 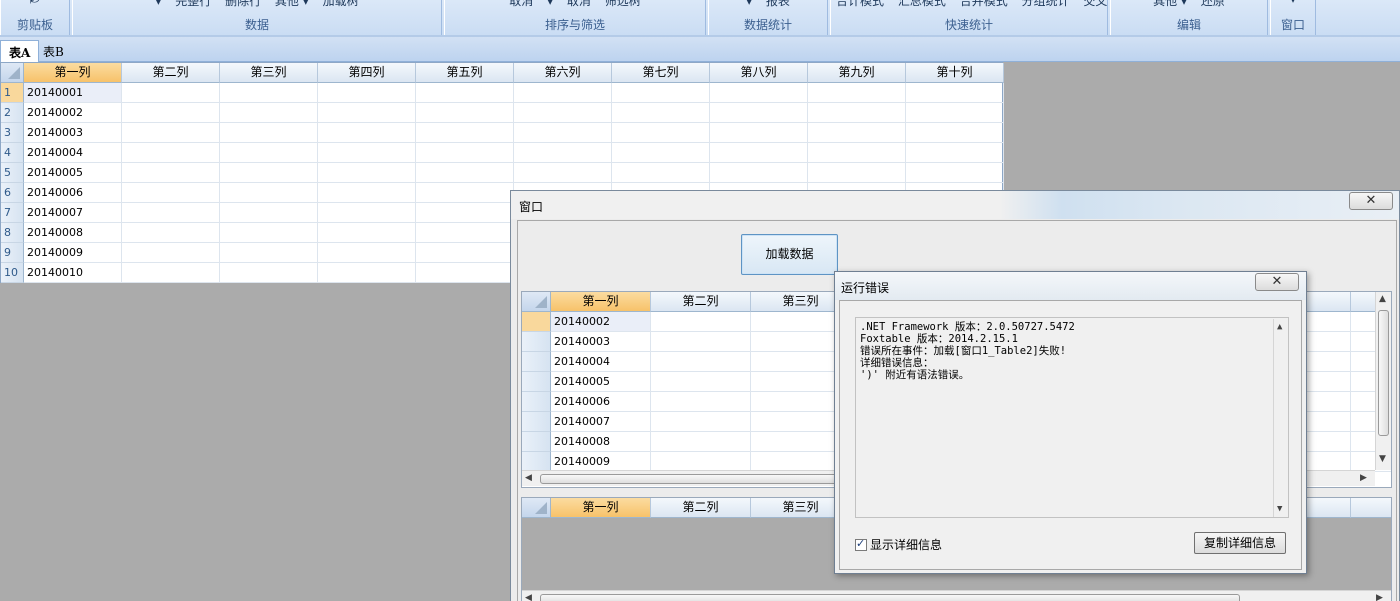 What do you see at coordinates (1170, 4) in the screenshot?
I see `other-edit-button: 其他 ▾` at bounding box center [1170, 4].